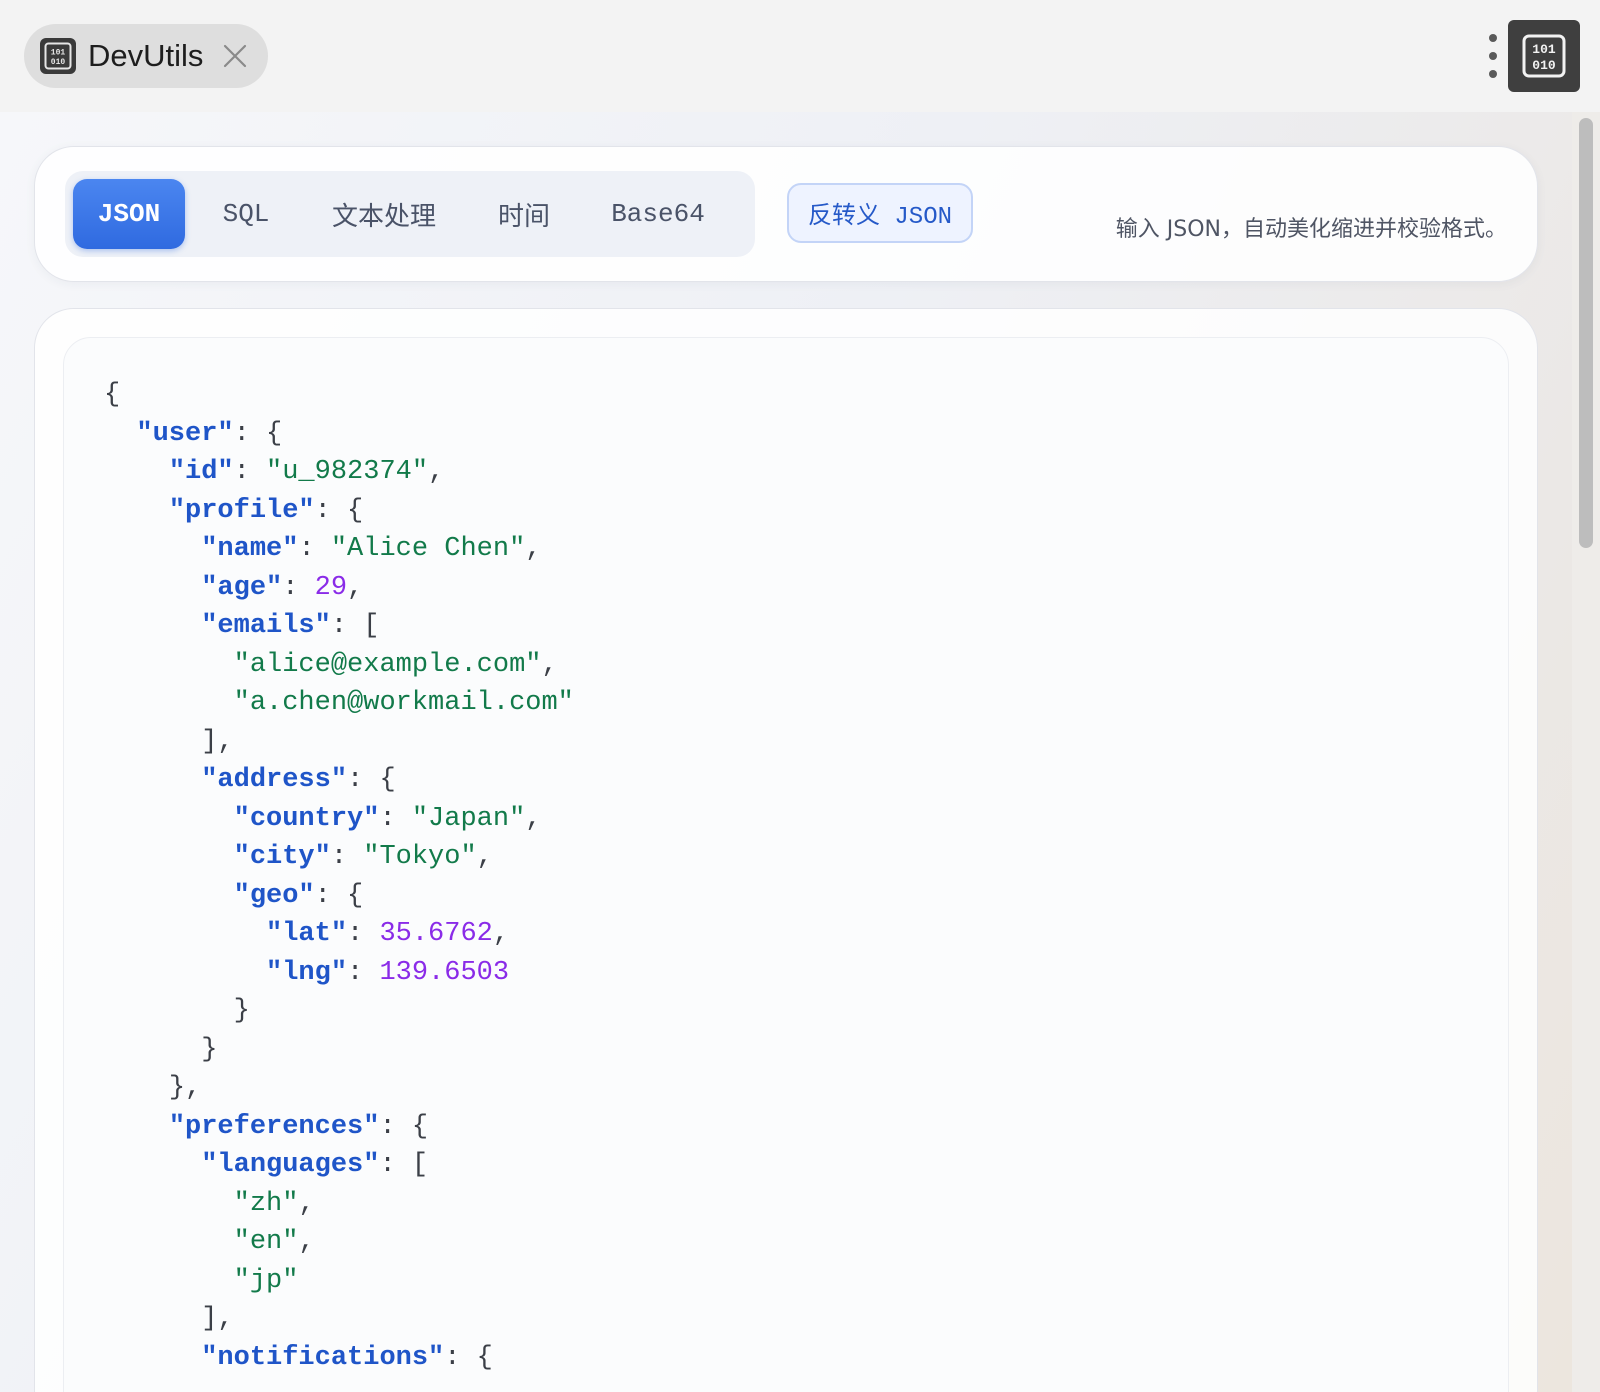 The image size is (1600, 1392). What do you see at coordinates (266, 1242) in the screenshot?
I see `json-string: "en"` at bounding box center [266, 1242].